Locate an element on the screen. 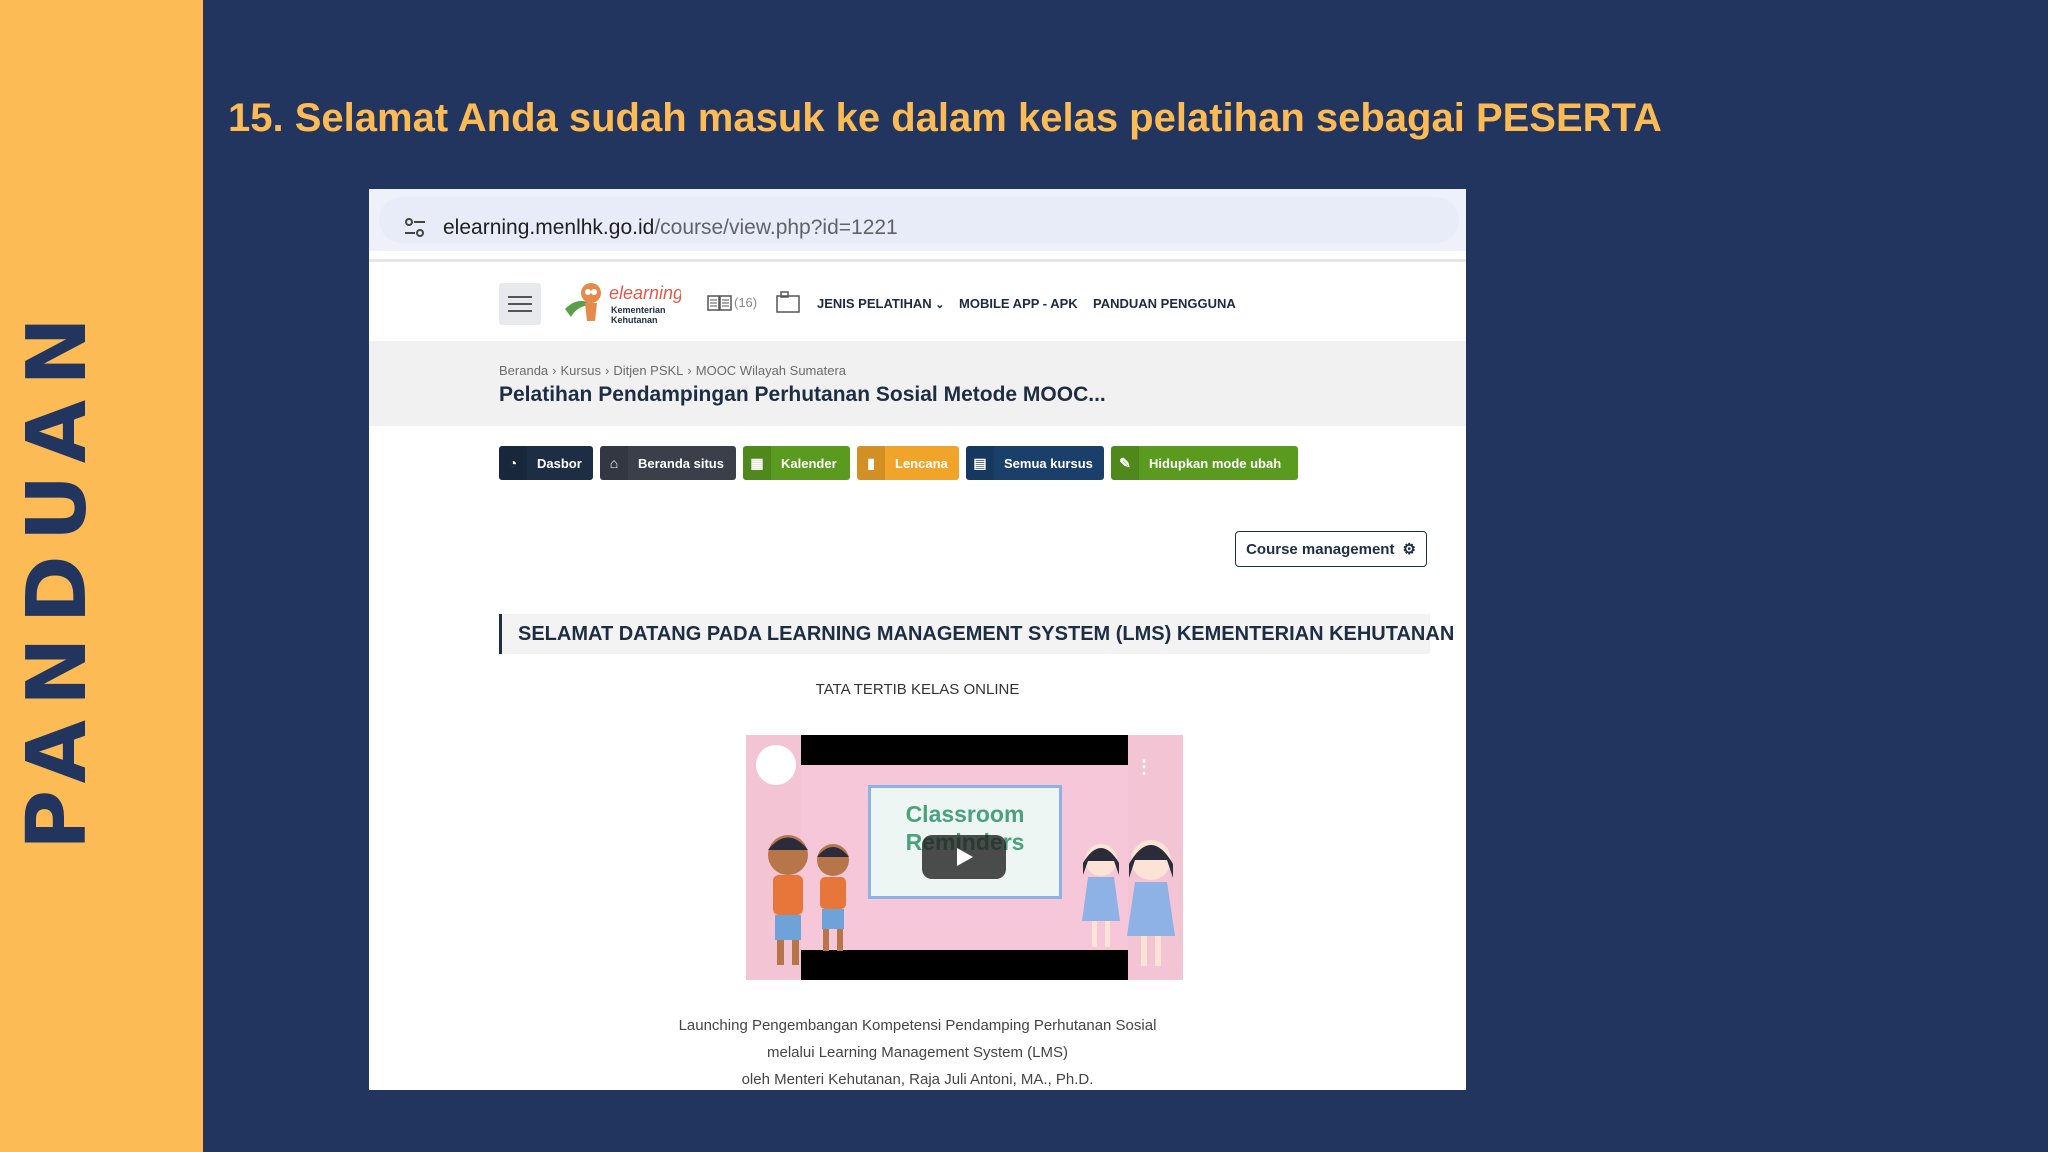 The image size is (2048, 1152). edit-mode-label: Hidupkan mode ubah is located at coordinates (1215, 463).